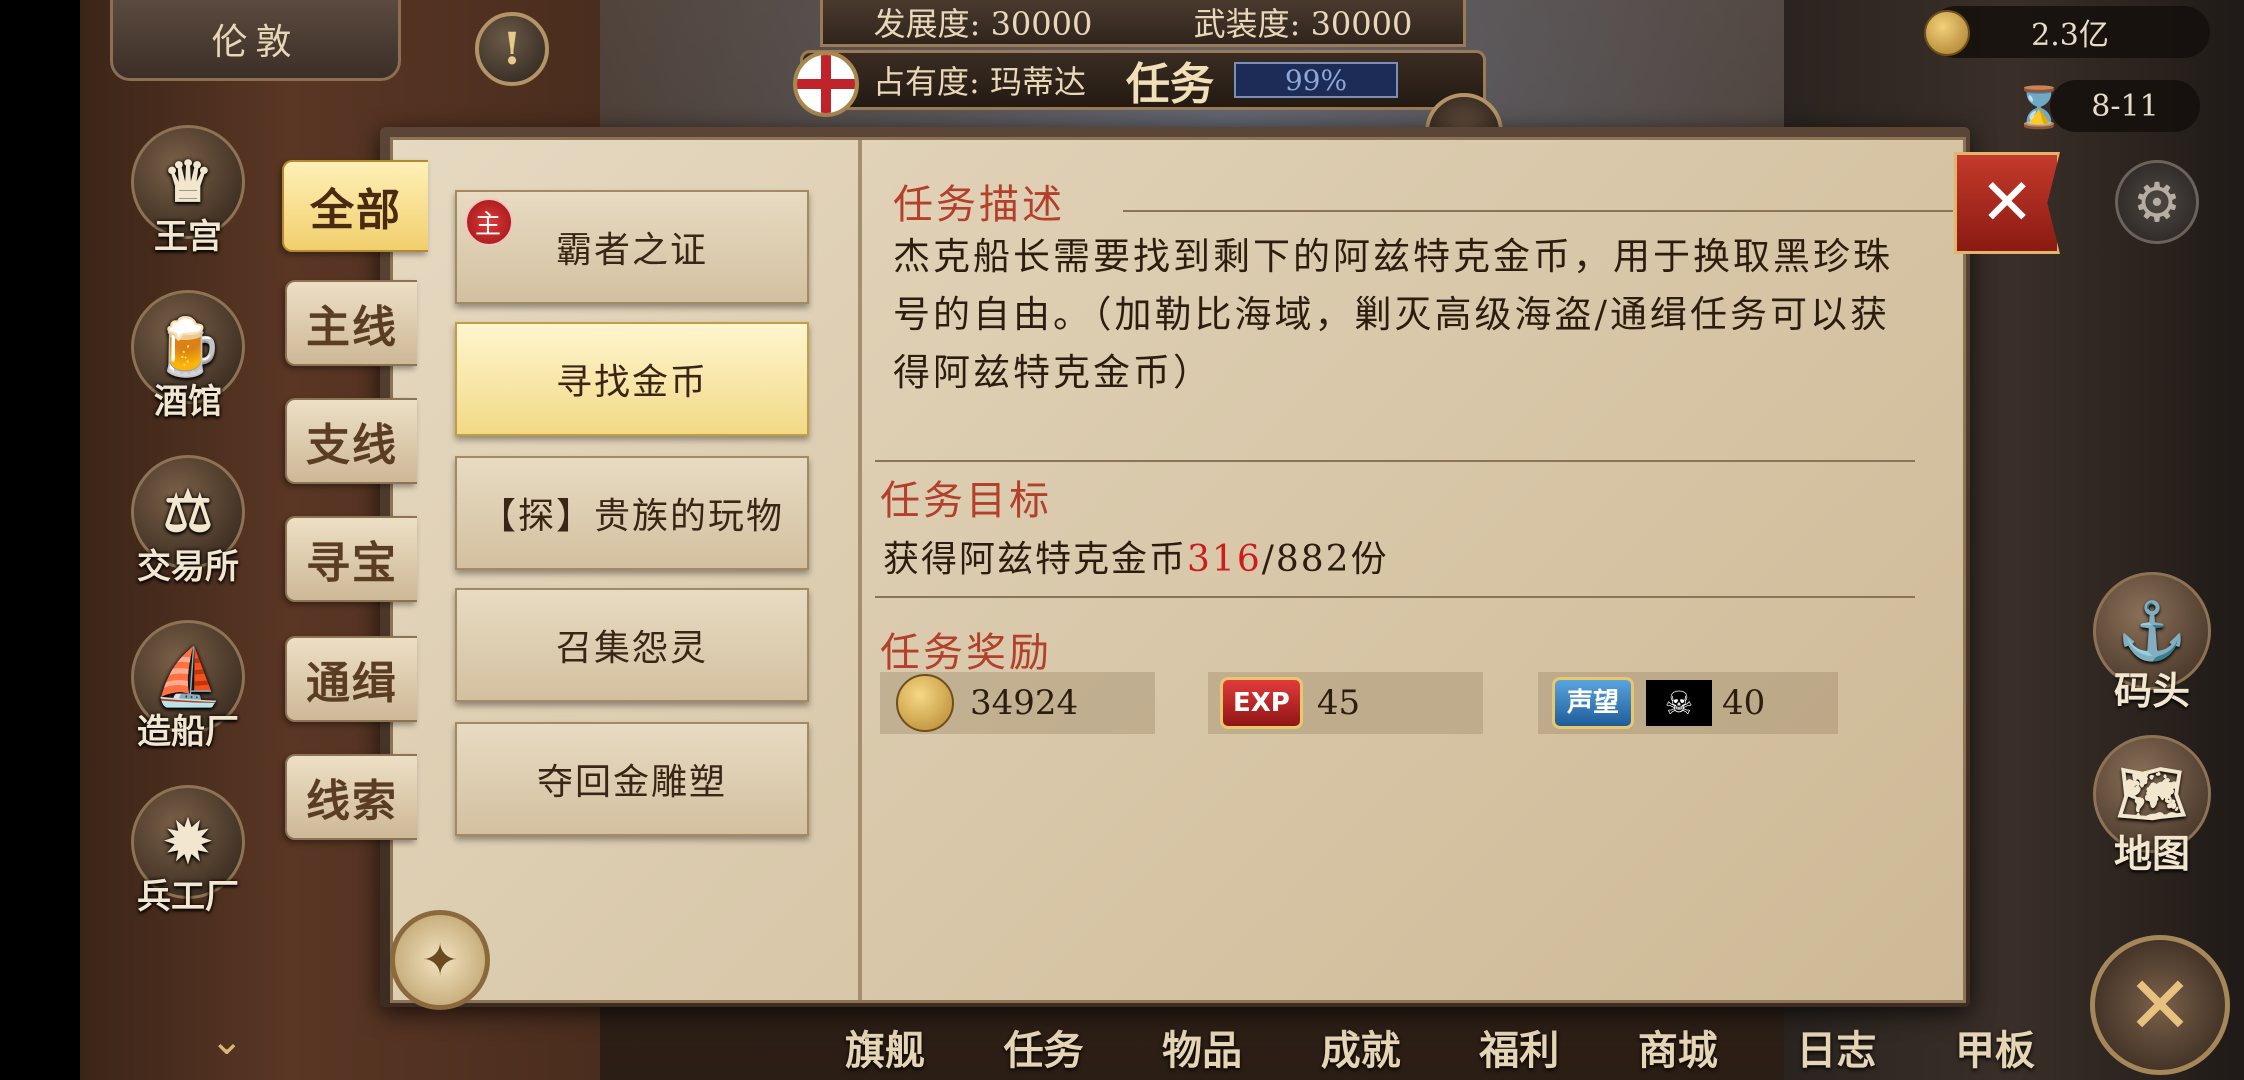  What do you see at coordinates (40, 540) in the screenshot?
I see `left-letterbox` at bounding box center [40, 540].